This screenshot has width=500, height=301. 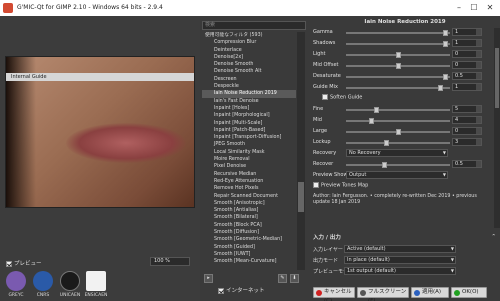 What do you see at coordinates (397, 175) in the screenshot?
I see `param-select: Output ▼` at bounding box center [397, 175].